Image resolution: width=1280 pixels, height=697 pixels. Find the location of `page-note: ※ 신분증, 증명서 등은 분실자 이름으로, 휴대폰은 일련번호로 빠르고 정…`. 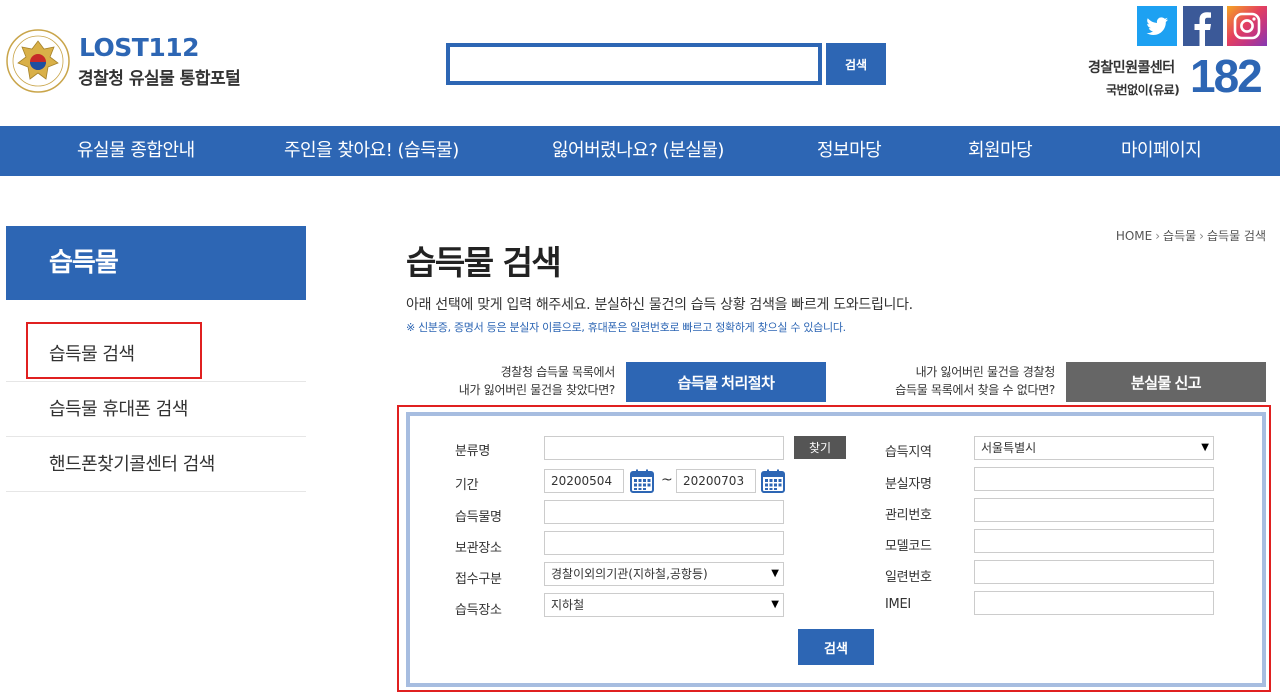

page-note: ※ 신분증, 증명서 등은 분실자 이름으로, 휴대폰은 일련번호로 빠르고 정… is located at coordinates (626, 327).